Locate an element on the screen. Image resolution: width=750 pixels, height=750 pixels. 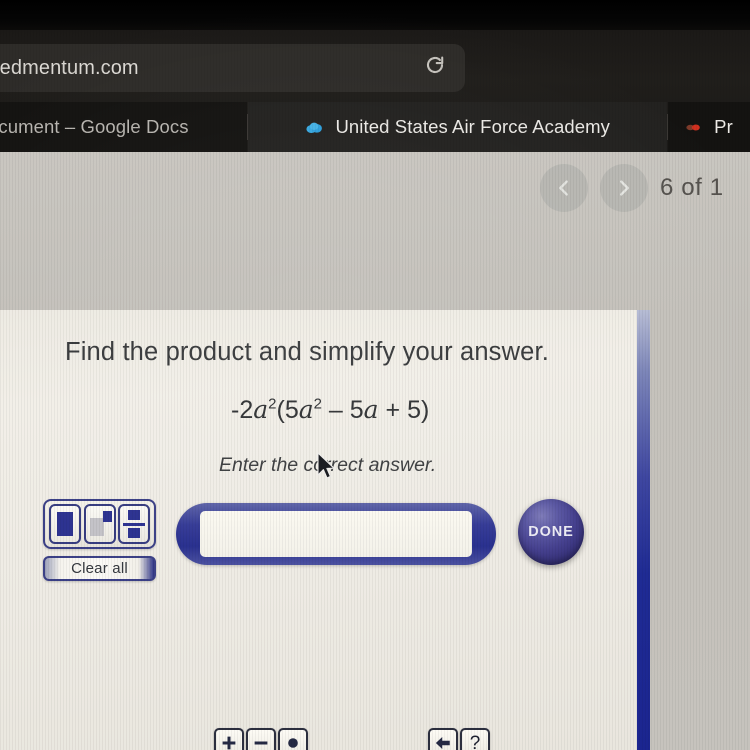
monitor-bezel is located at coordinates (375, 15).